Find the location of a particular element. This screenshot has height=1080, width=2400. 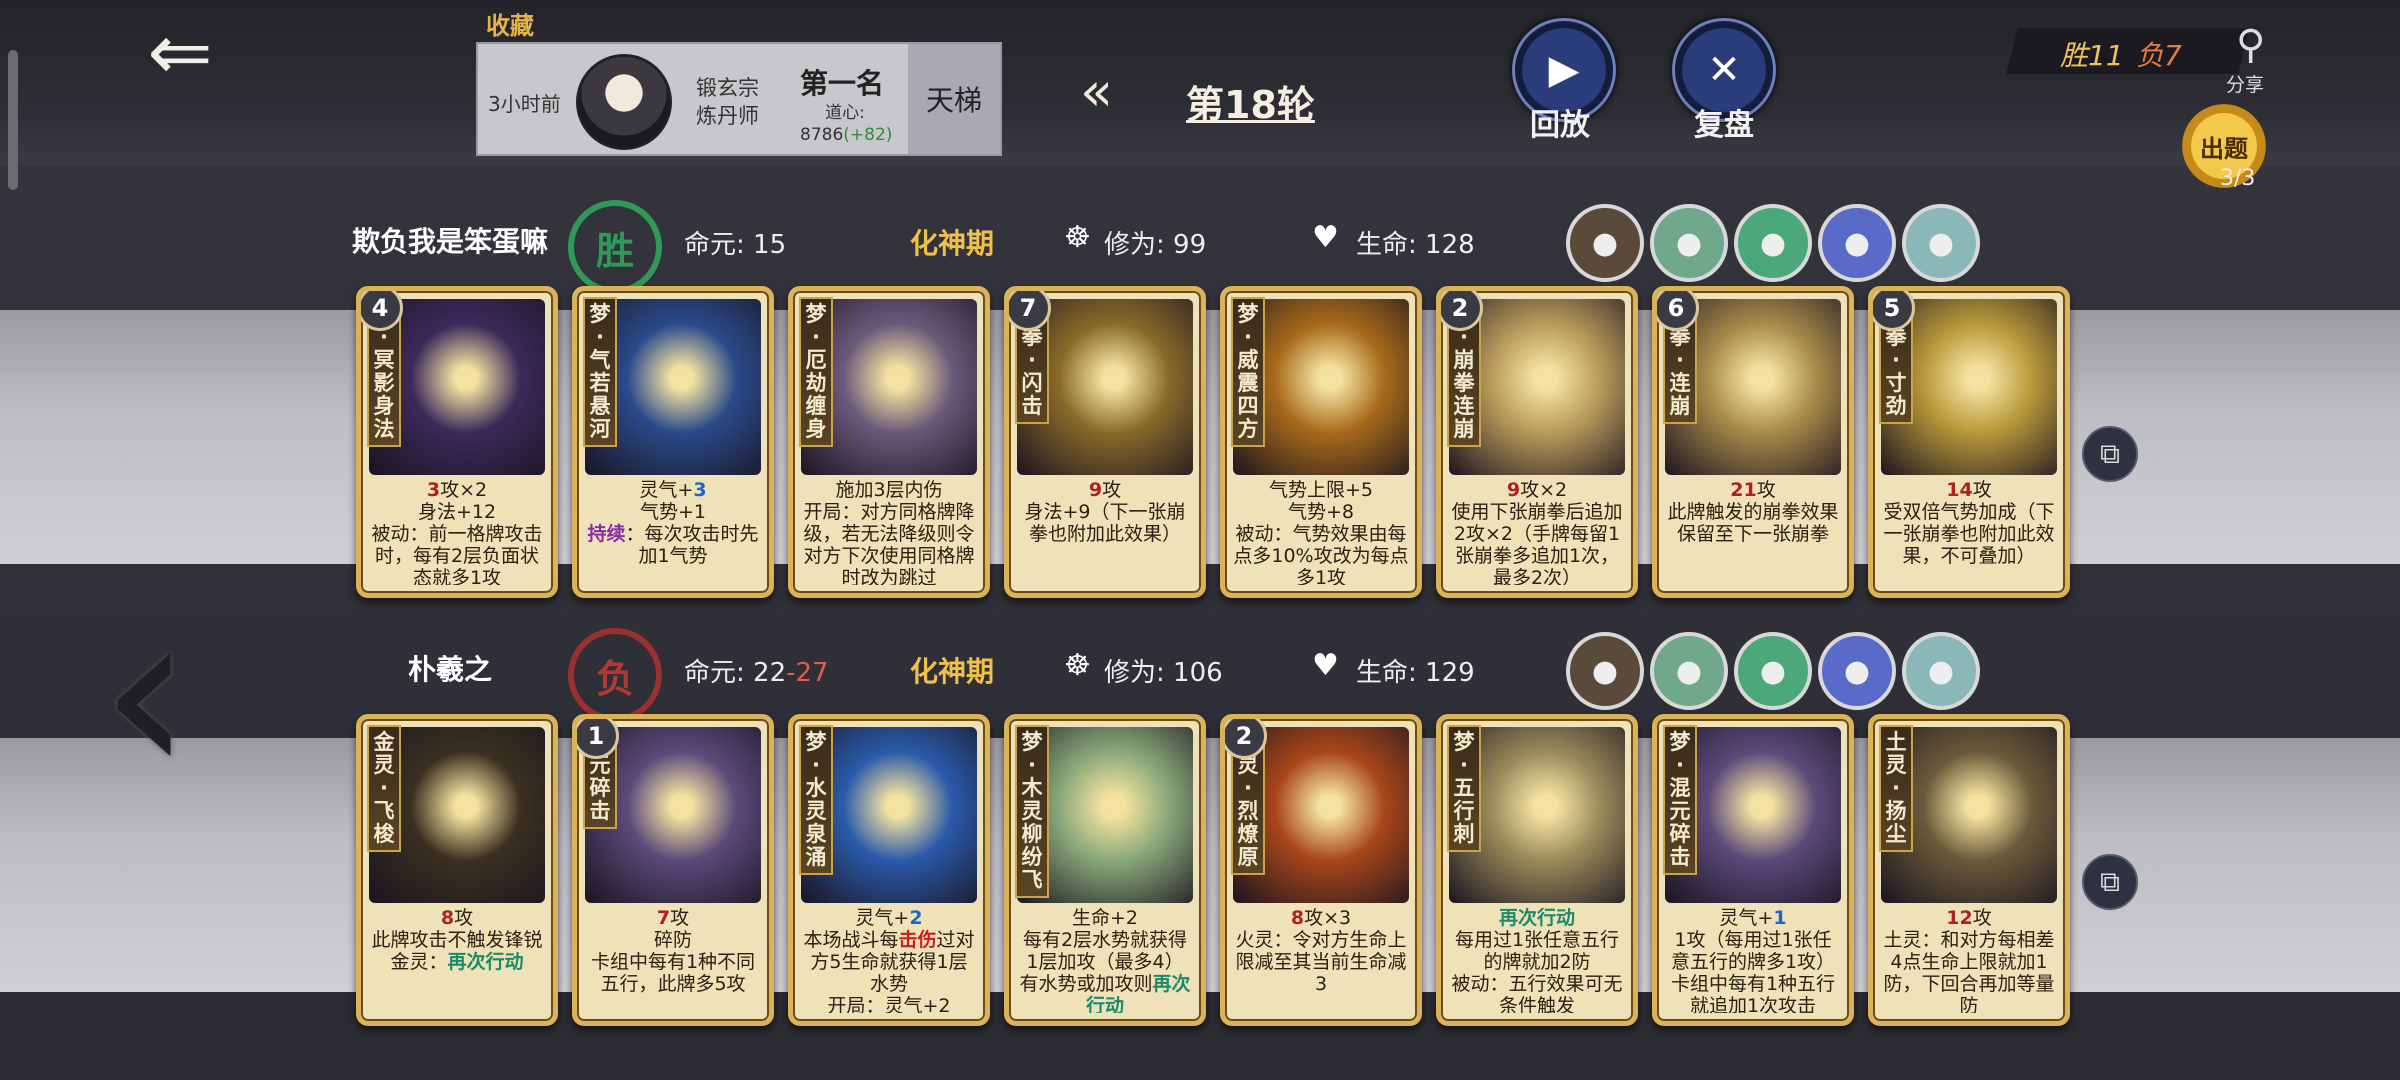

chevron-left-icon: ‹ is located at coordinates (146, 693).